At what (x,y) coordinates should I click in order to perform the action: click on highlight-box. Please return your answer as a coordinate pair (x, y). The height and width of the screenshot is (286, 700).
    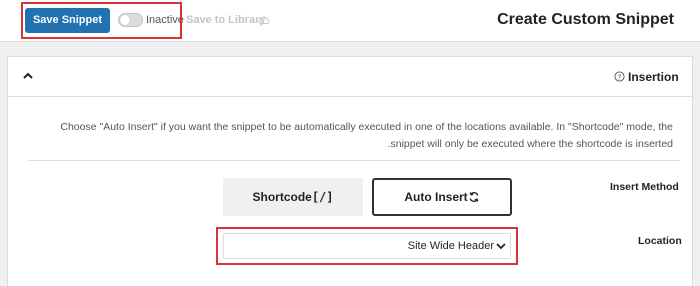
    Looking at the image, I should click on (101, 20).